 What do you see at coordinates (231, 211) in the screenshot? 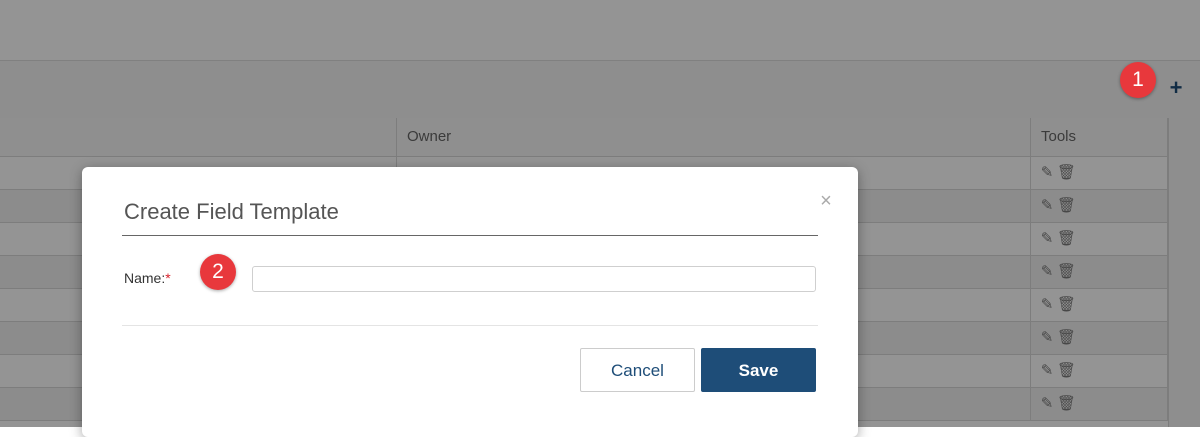
I see `dialog-title: Create Field Template` at bounding box center [231, 211].